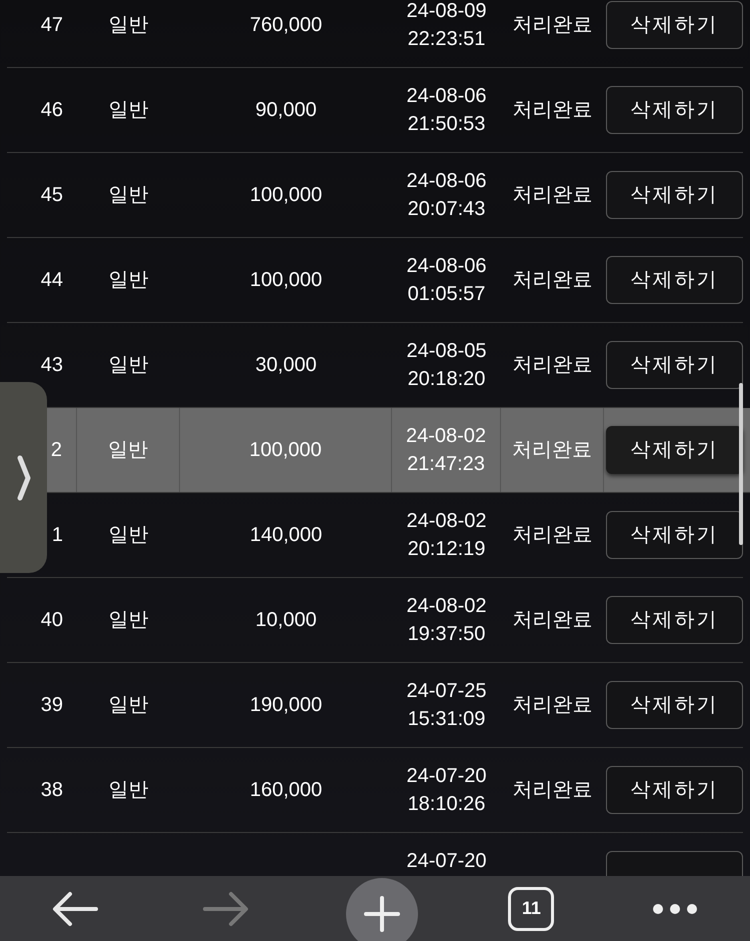 The height and width of the screenshot is (941, 750). I want to click on time-text: 22:23:51, so click(447, 39).